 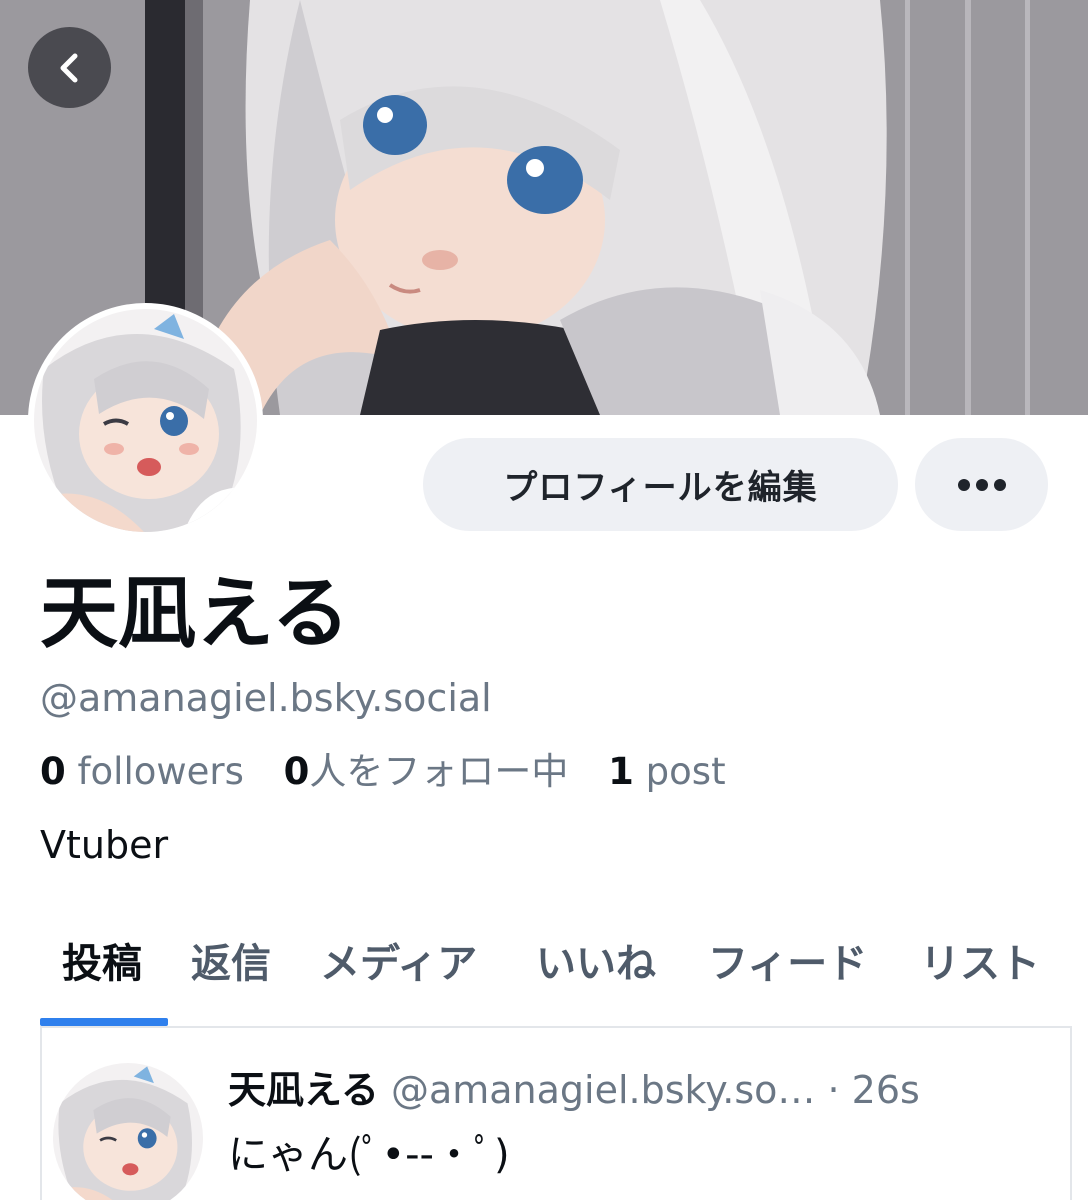 What do you see at coordinates (439, 771) in the screenshot?
I see `following-label: 人をフォロー中` at bounding box center [439, 771].